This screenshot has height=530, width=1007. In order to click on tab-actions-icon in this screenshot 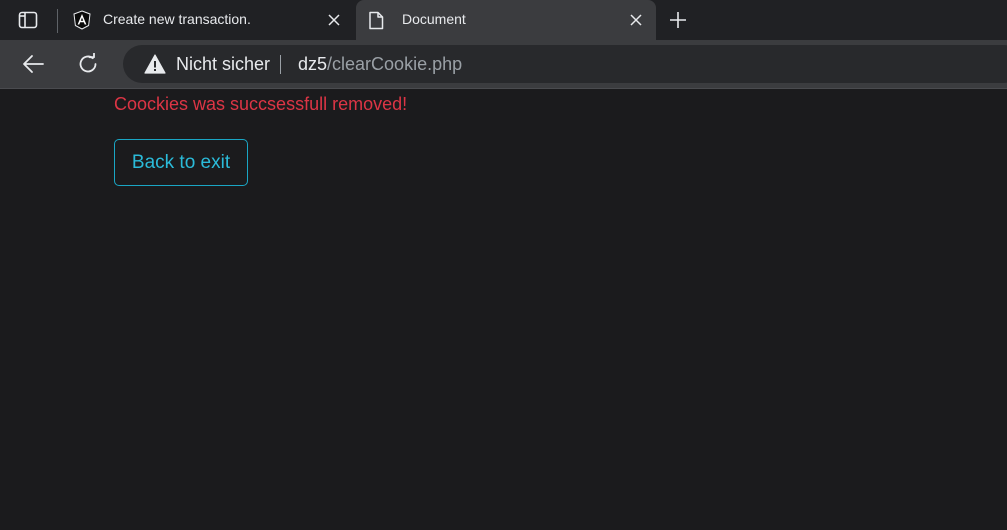, I will do `click(28, 20)`.